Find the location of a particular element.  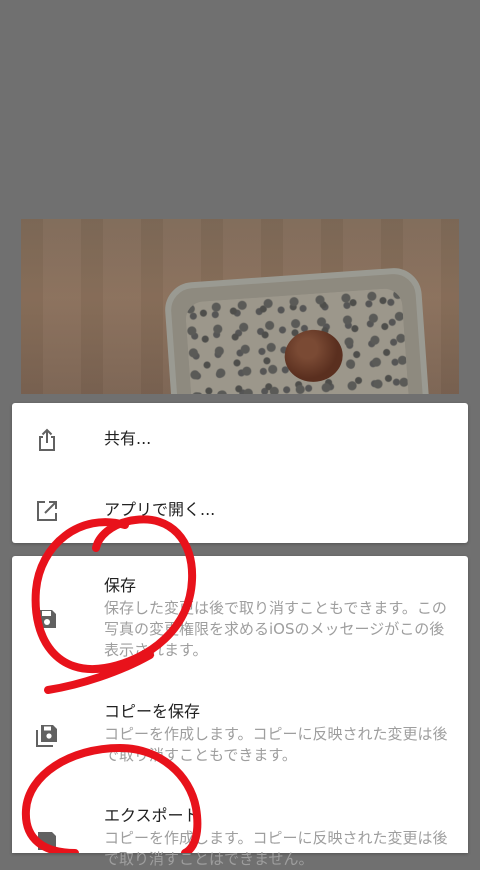

export-label: エクスポート is located at coordinates (152, 815).